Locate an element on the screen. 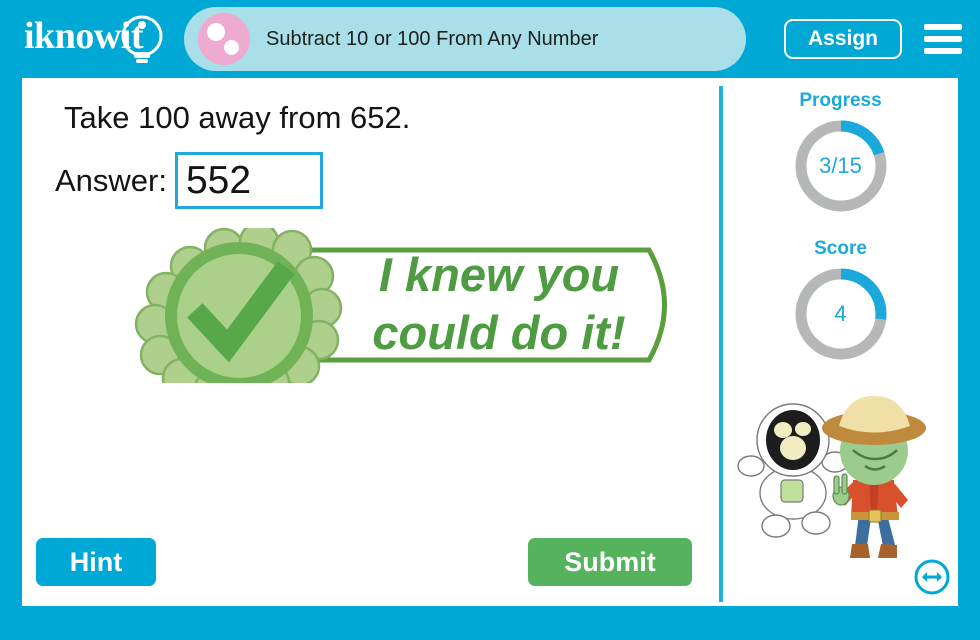  progress-donut: 3/15 is located at coordinates (841, 166).